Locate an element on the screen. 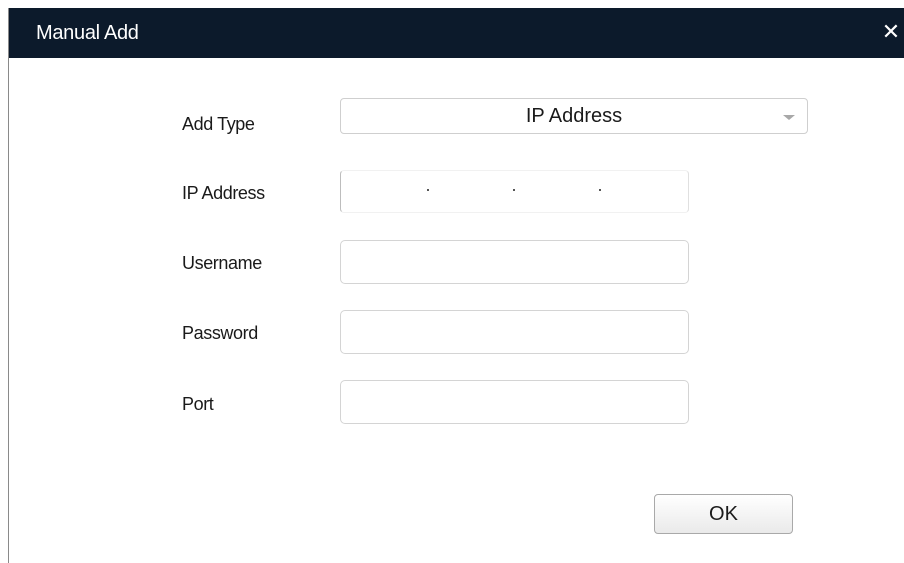 The image size is (904, 563). add-type-selected-value: IP Address is located at coordinates (574, 116).